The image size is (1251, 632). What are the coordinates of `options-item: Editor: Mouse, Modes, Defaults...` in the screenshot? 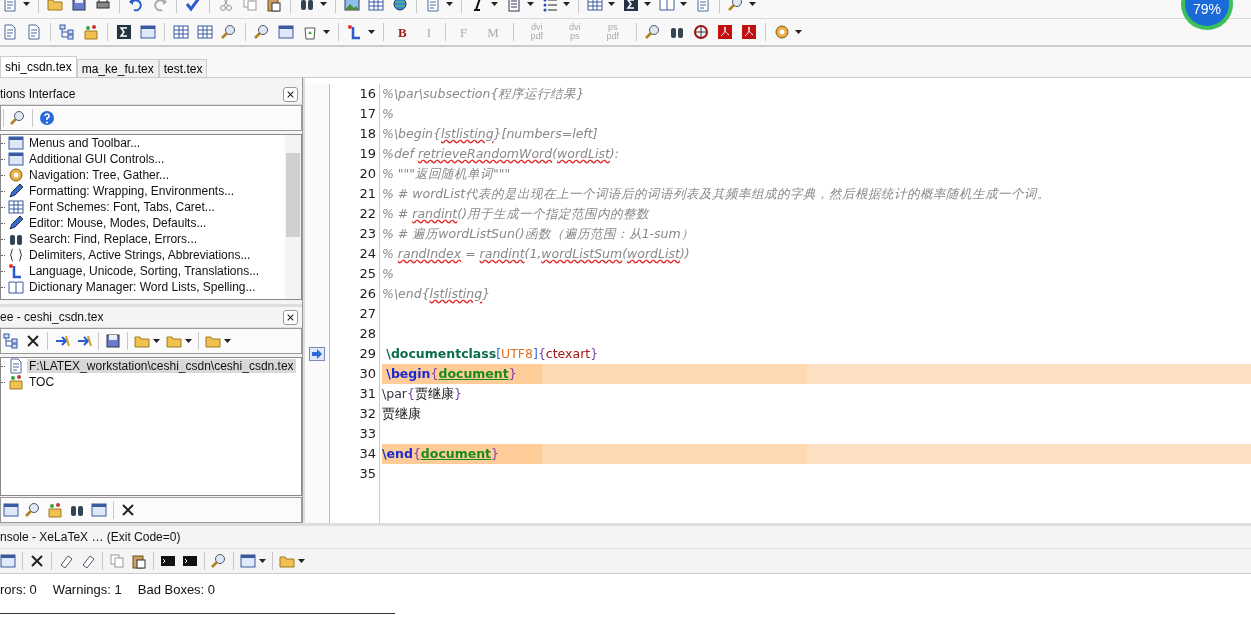 It's located at (143, 223).